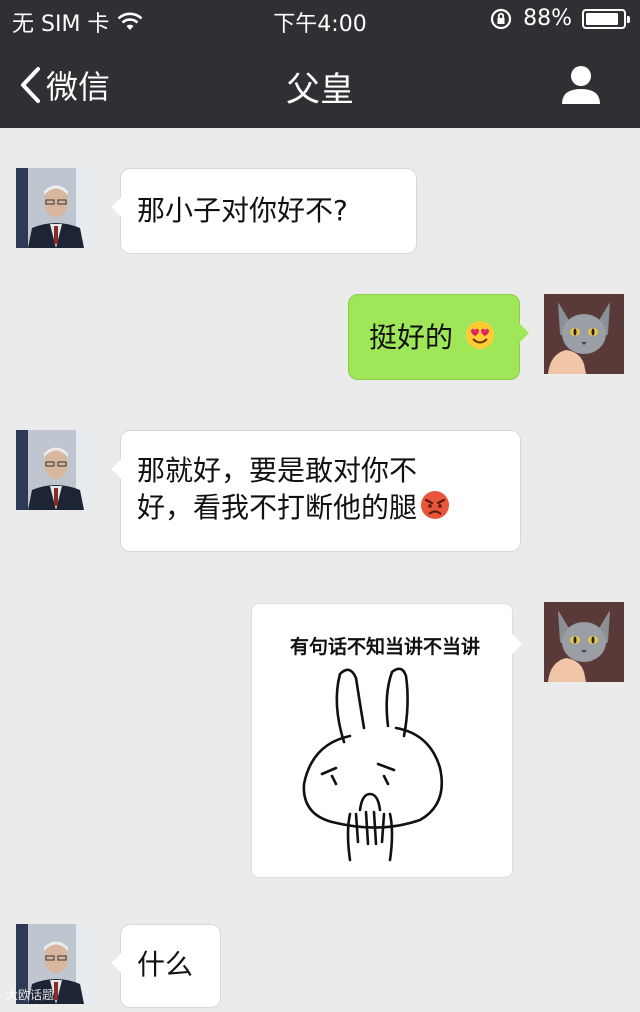 This screenshot has height=1012, width=640. Describe the element at coordinates (30, 995) in the screenshot. I see `watermark: 大欧话题` at that location.